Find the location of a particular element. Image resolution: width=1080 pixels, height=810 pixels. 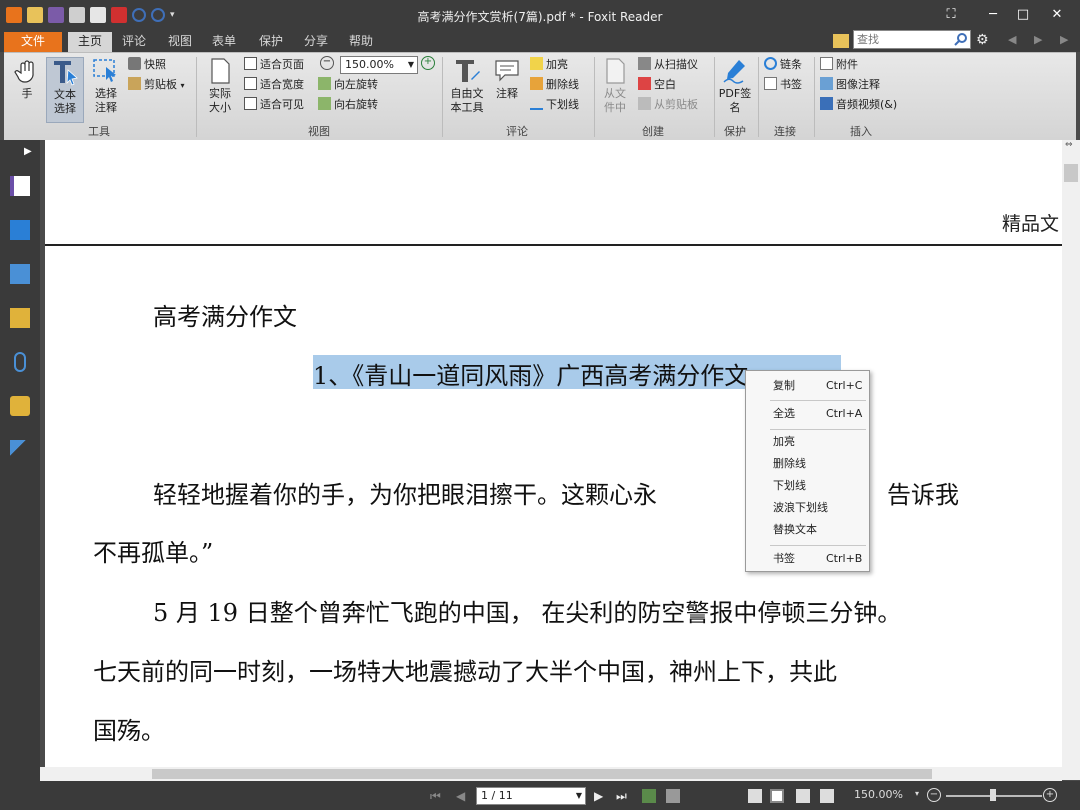

tab-share: 分享 is located at coordinates (316, 42).